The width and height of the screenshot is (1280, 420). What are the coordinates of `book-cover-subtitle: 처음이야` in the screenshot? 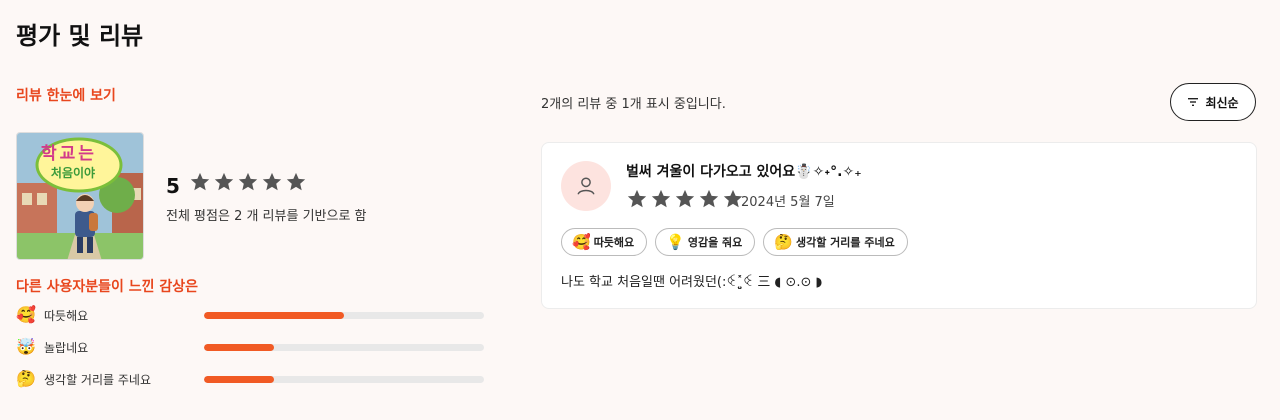 It's located at (73, 173).